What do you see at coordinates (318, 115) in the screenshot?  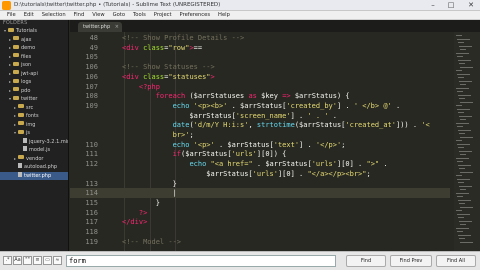 I see `code-token: ' . '` at bounding box center [318, 115].